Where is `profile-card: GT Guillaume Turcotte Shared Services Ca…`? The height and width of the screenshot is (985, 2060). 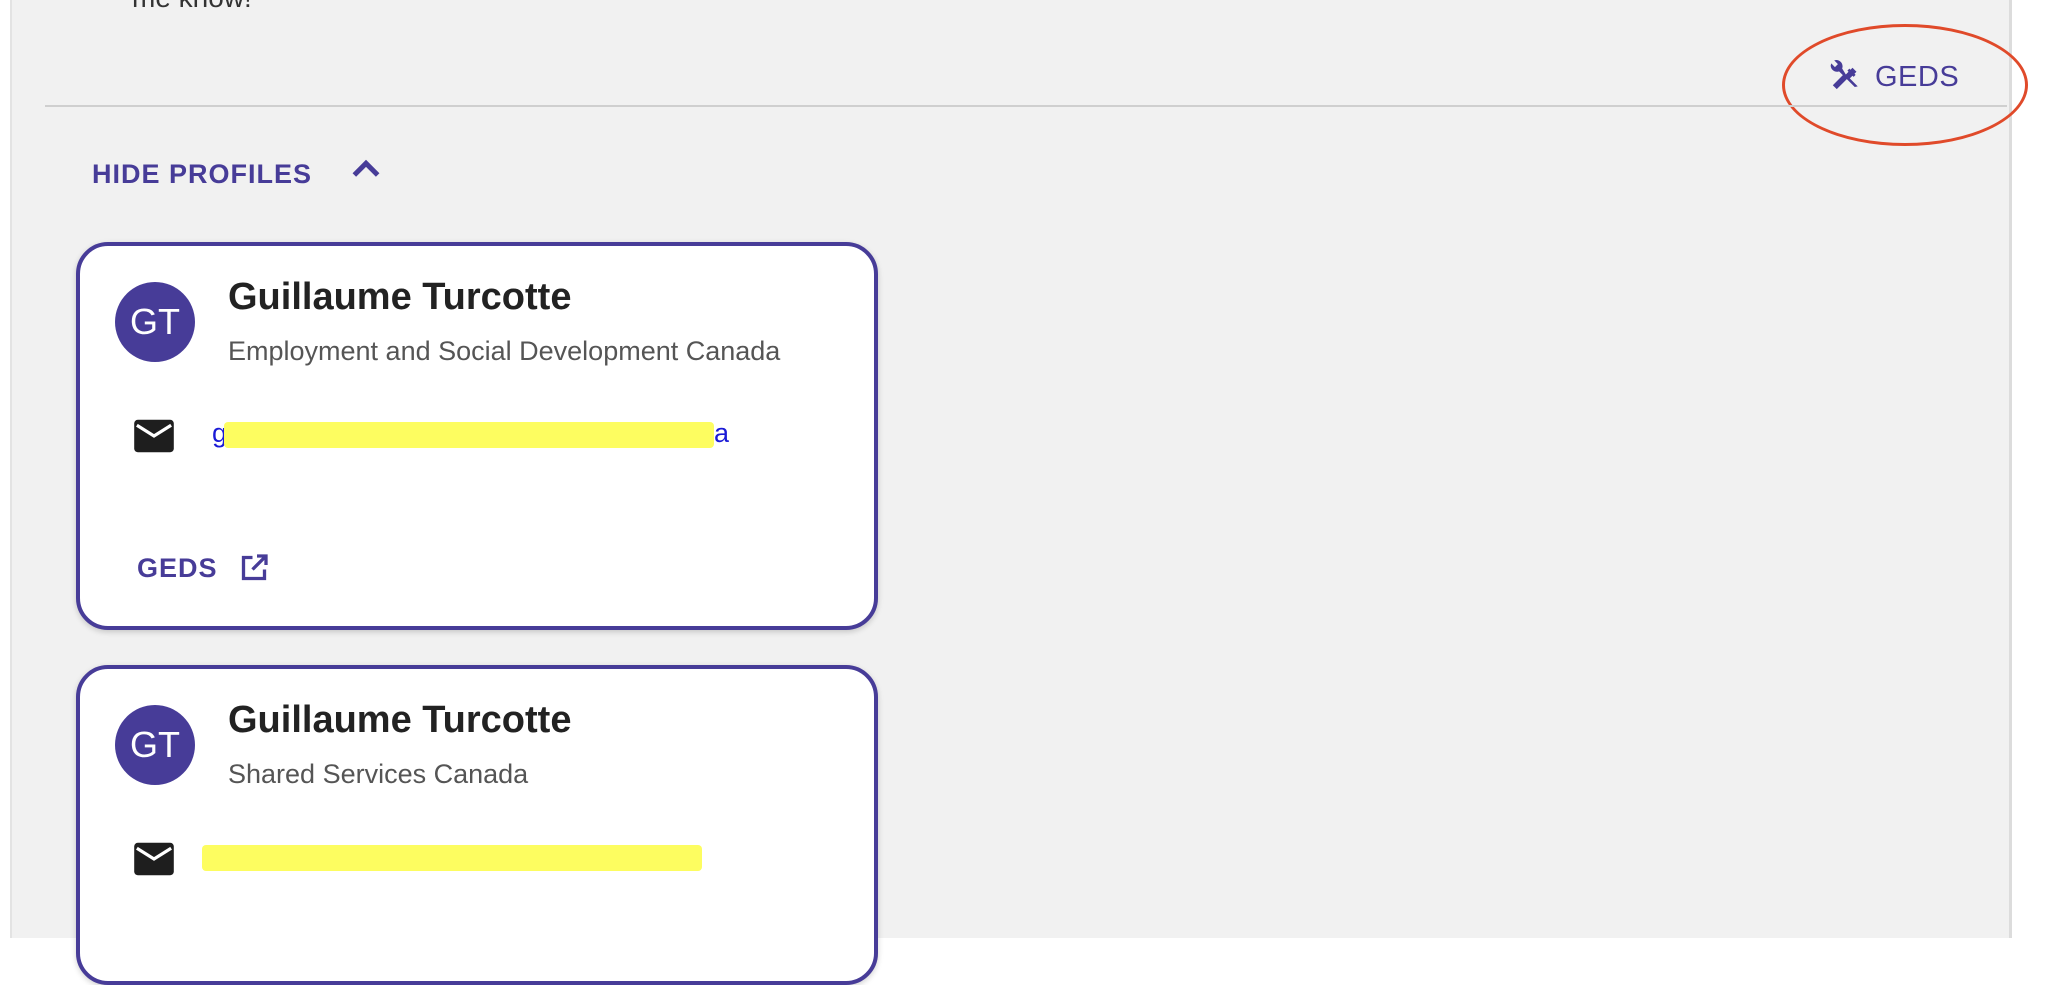 profile-card: GT Guillaume Turcotte Shared Services Ca… is located at coordinates (477, 825).